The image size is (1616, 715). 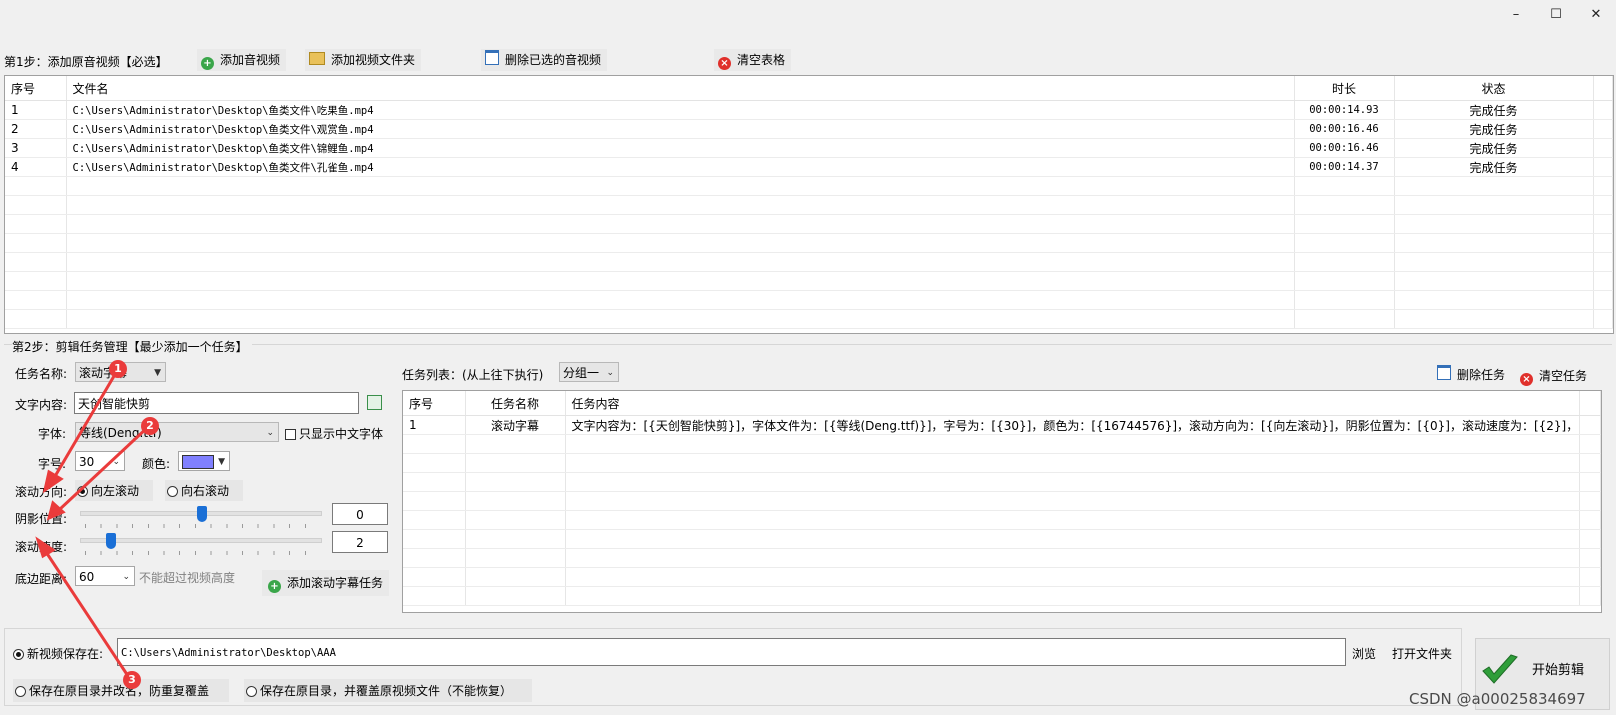 I want to click on arrow-1-head, so click(x=53, y=481).